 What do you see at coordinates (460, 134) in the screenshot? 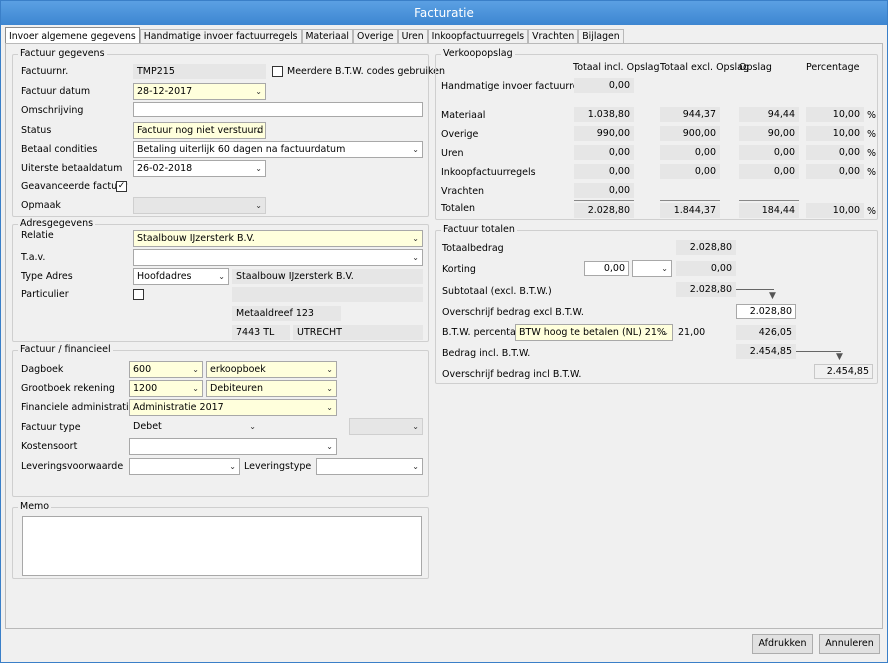
I see `row-label: Overige` at bounding box center [460, 134].